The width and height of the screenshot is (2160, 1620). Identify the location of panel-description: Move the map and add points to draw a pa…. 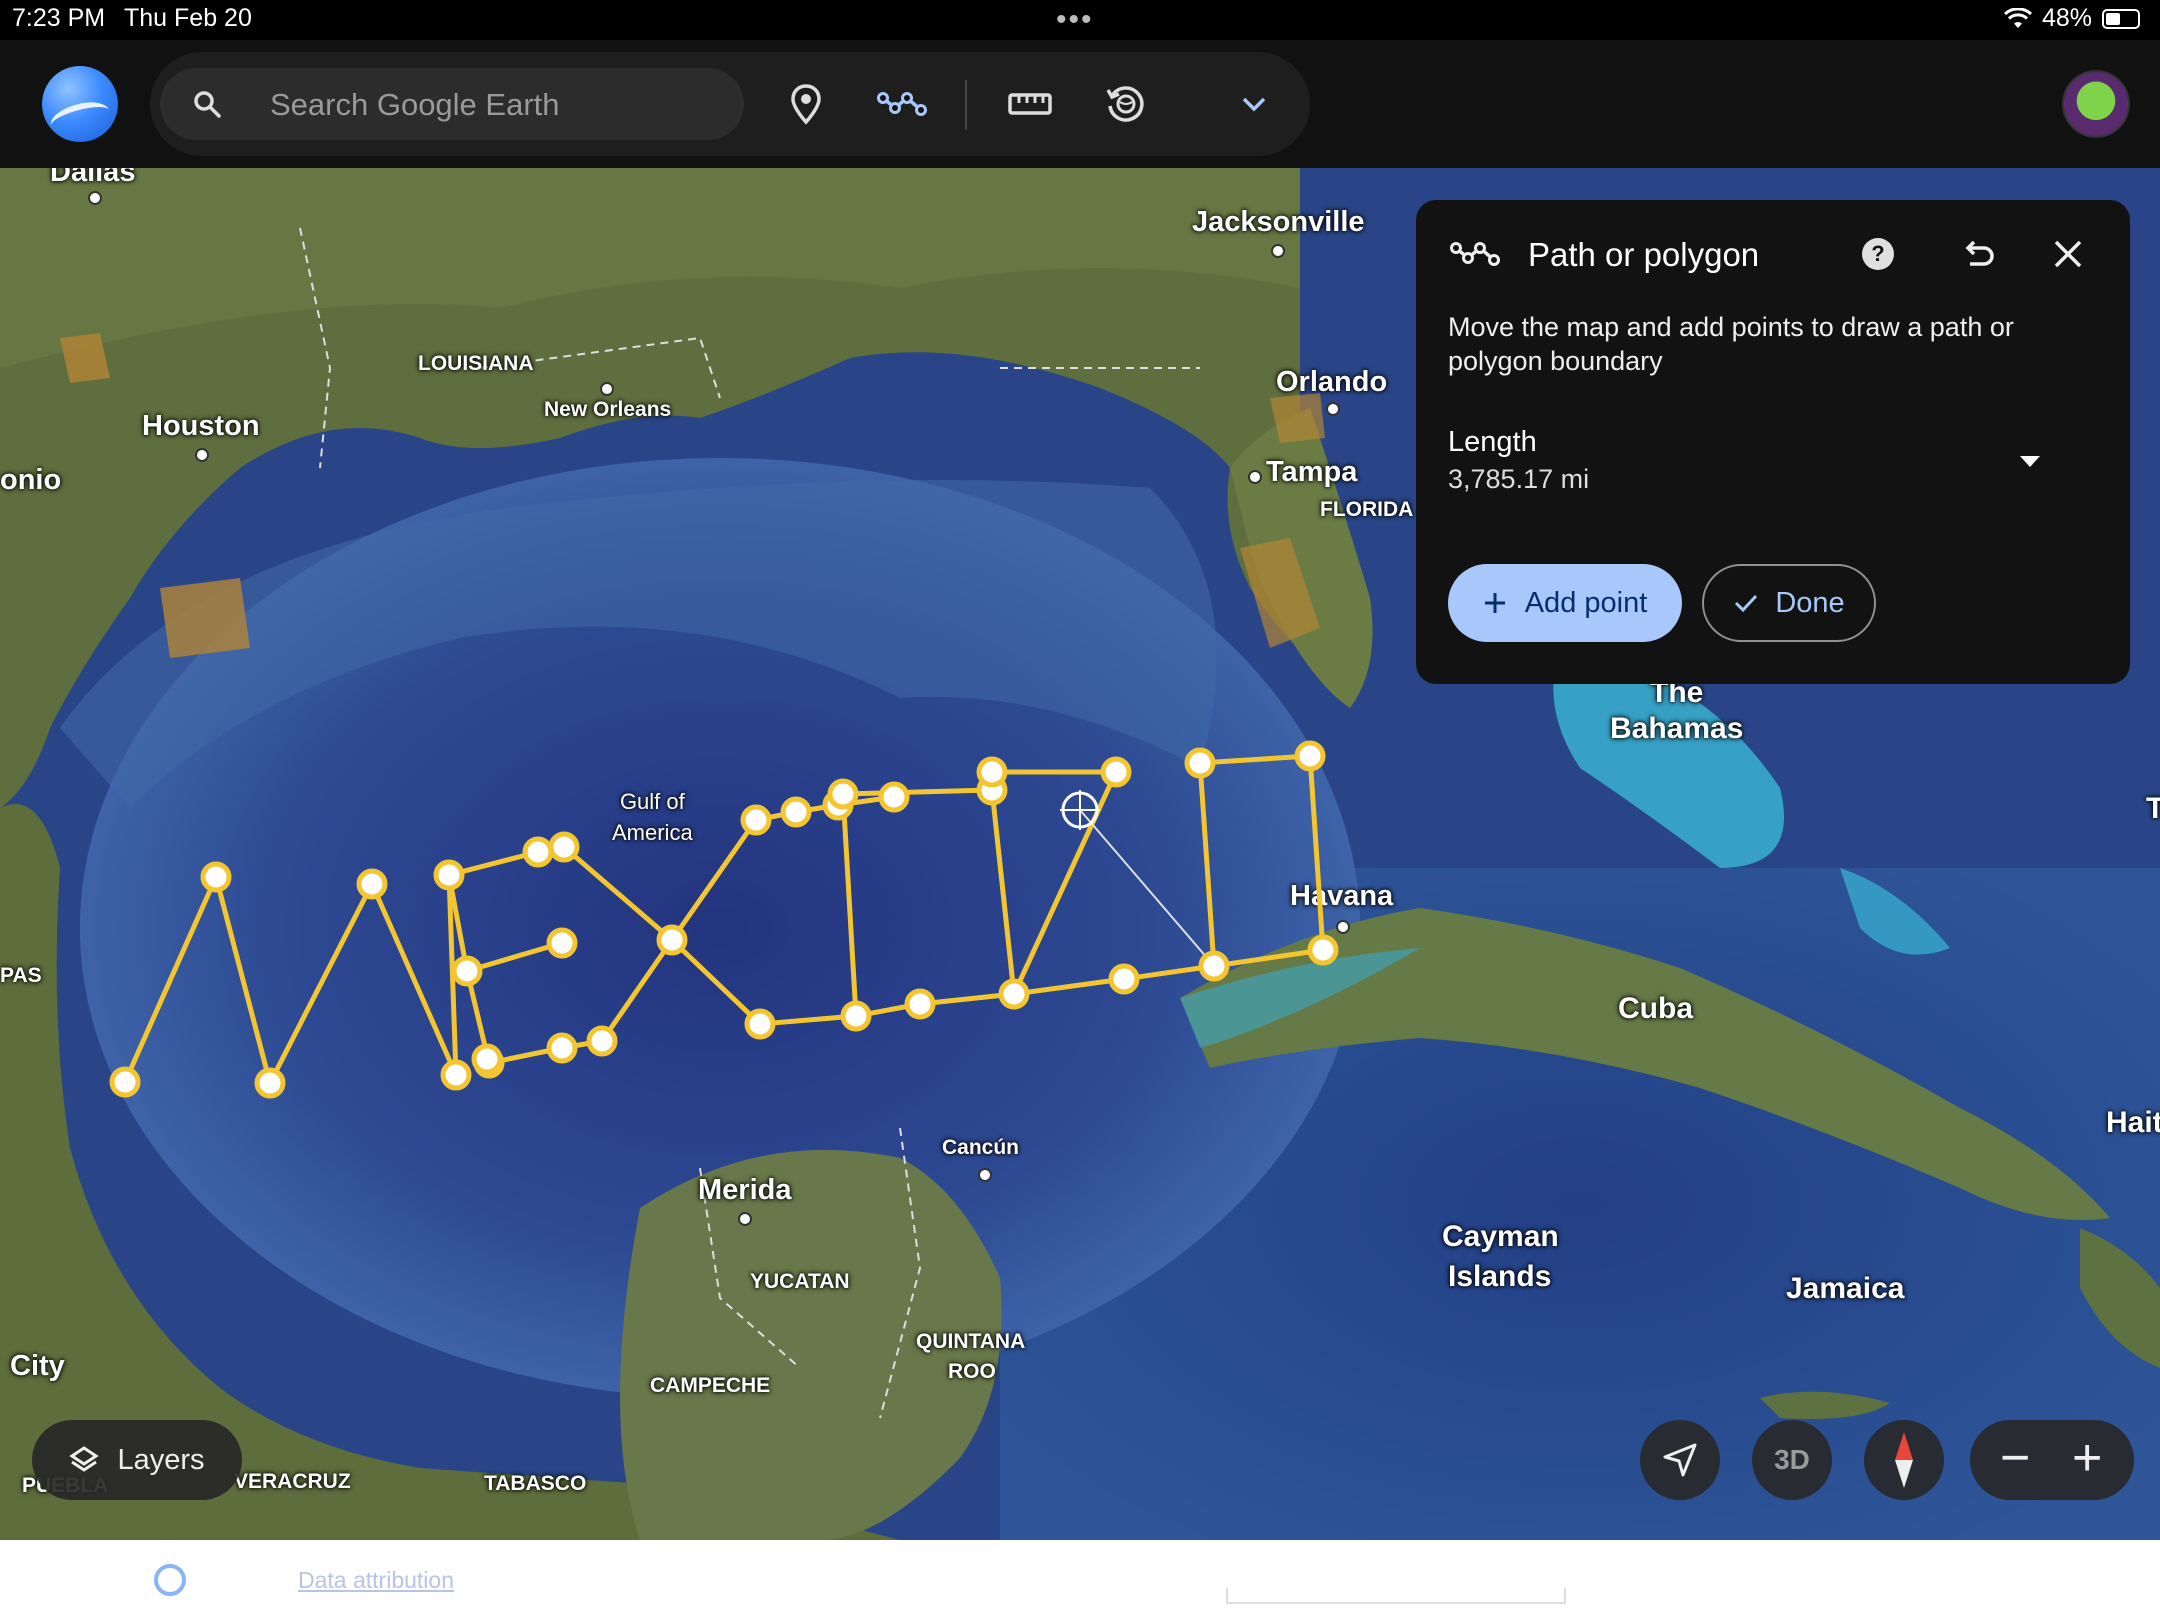
(1731, 344).